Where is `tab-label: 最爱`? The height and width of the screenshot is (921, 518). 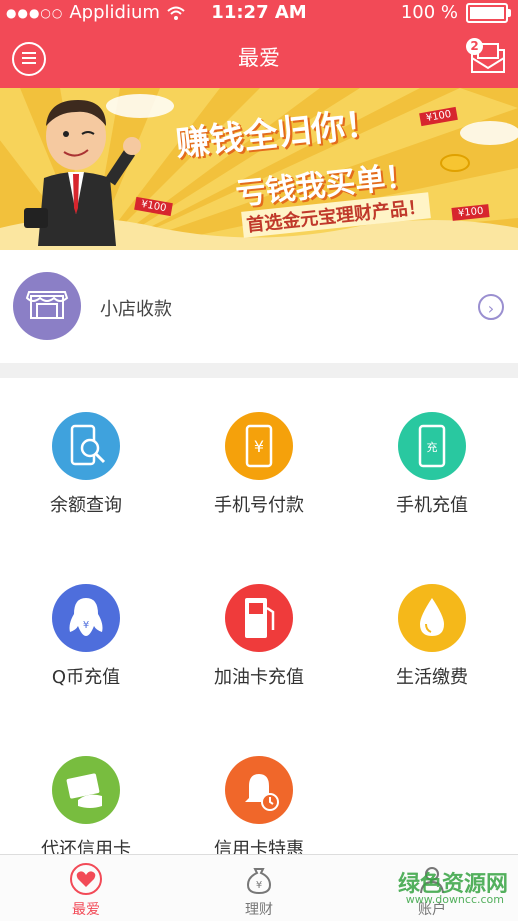
tab-label: 最爱 is located at coordinates (86, 910).